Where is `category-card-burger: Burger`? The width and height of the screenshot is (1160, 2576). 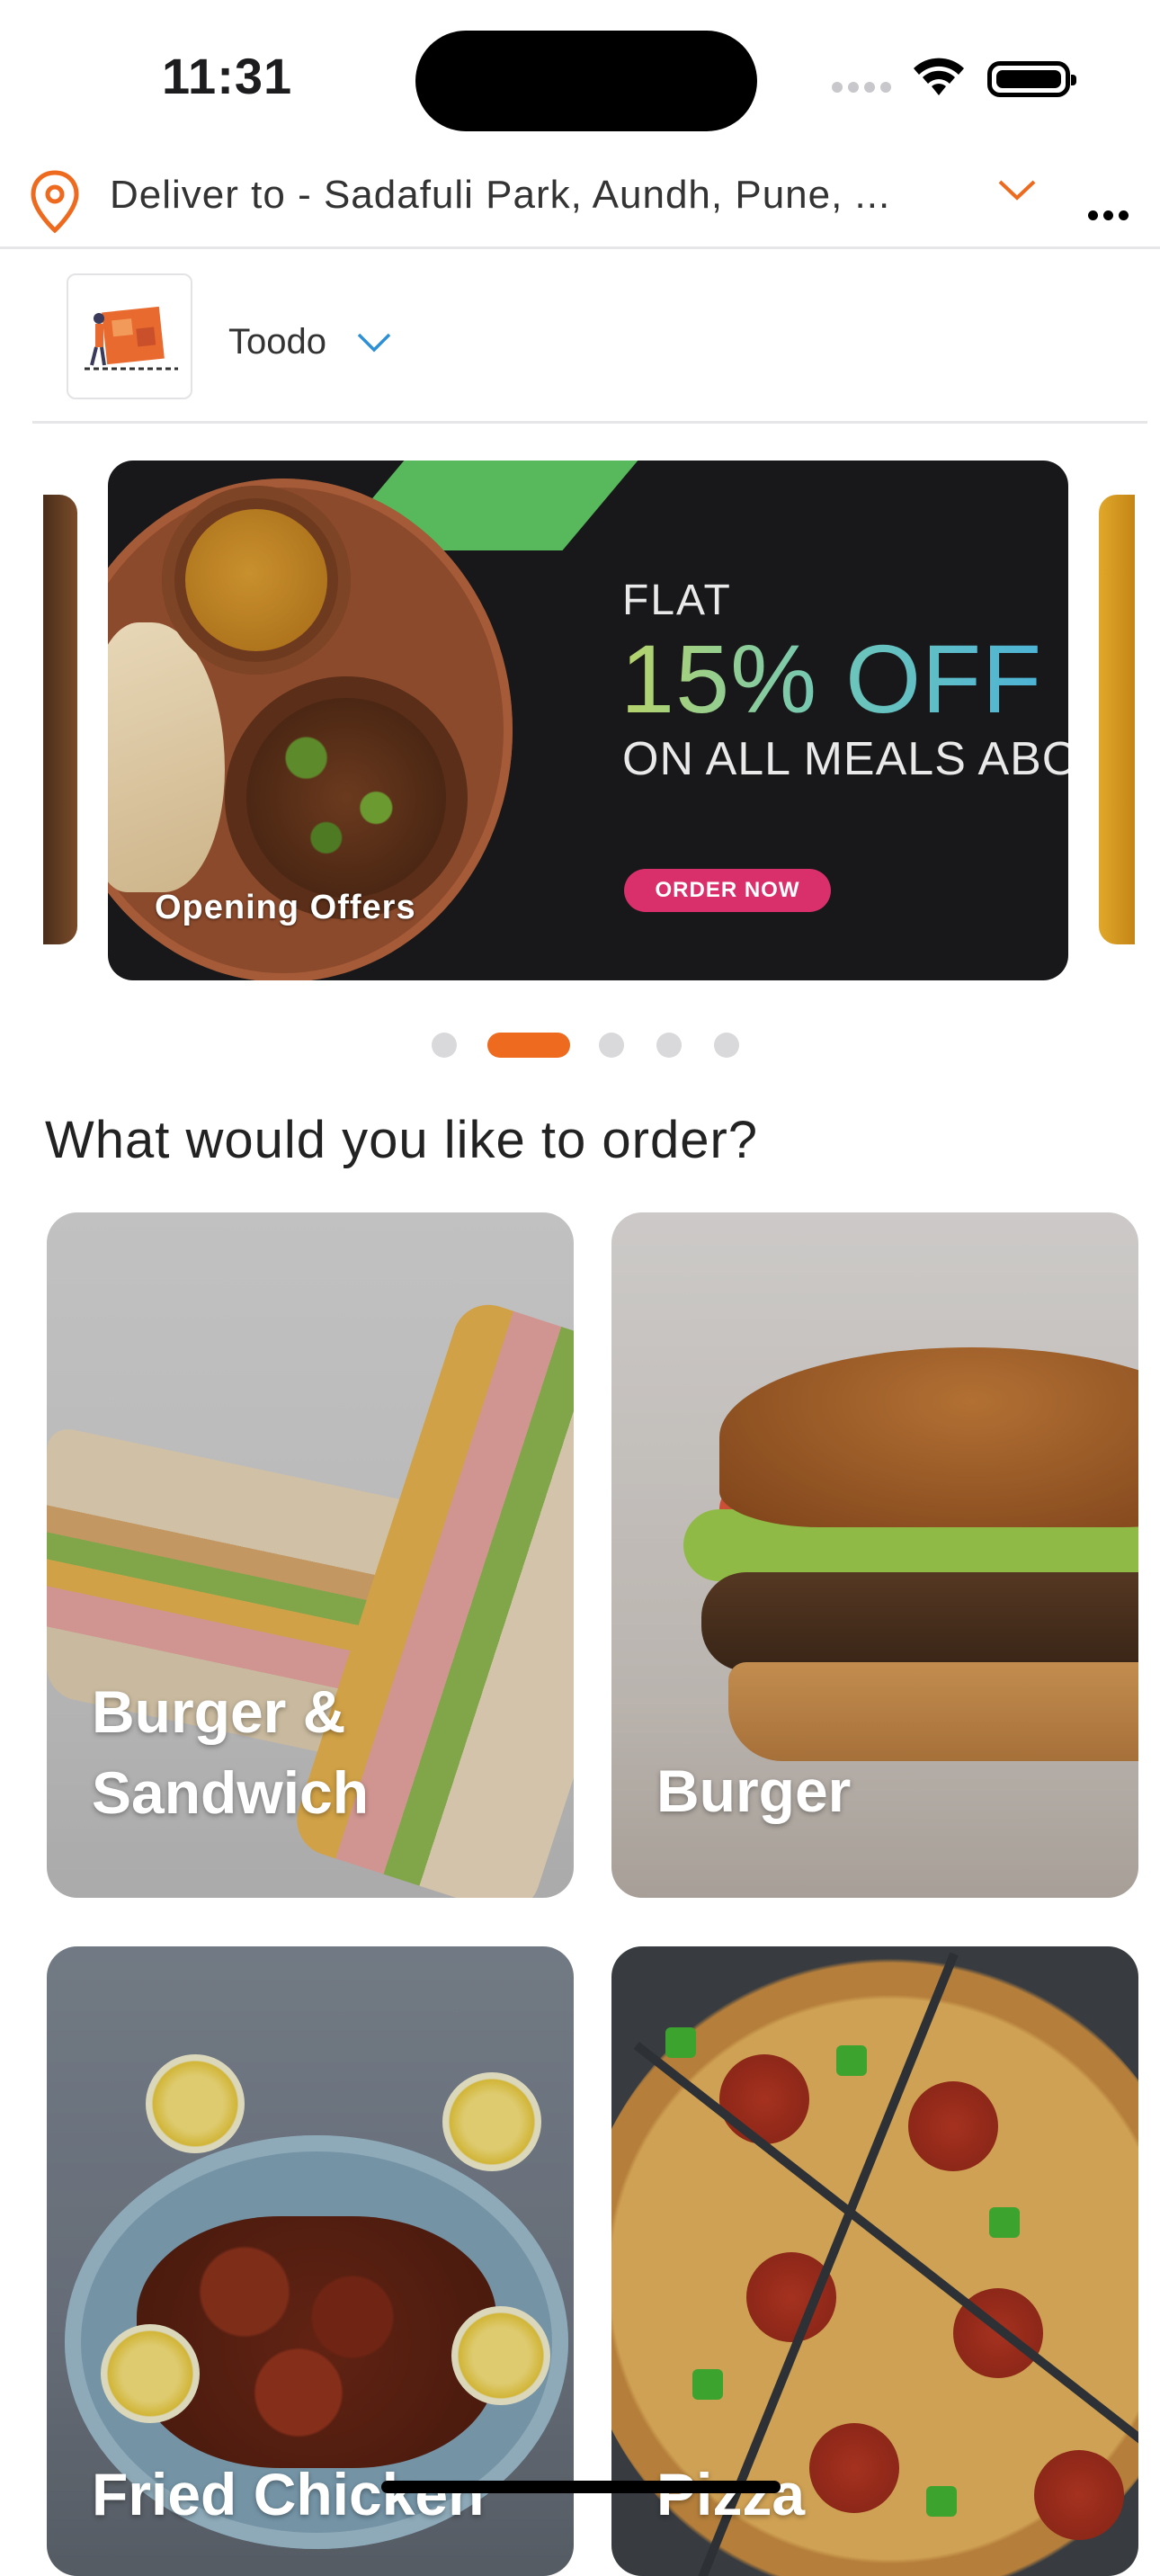 category-card-burger: Burger is located at coordinates (874, 1555).